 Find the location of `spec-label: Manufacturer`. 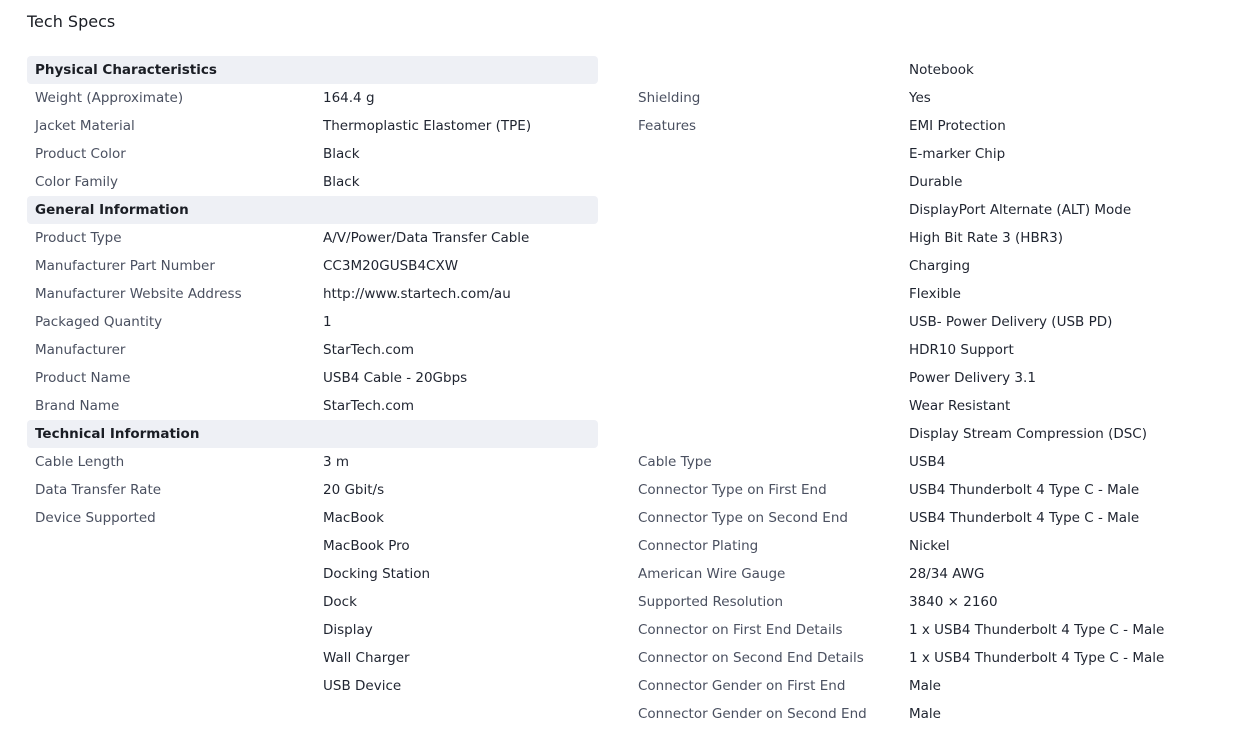

spec-label: Manufacturer is located at coordinates (80, 350).